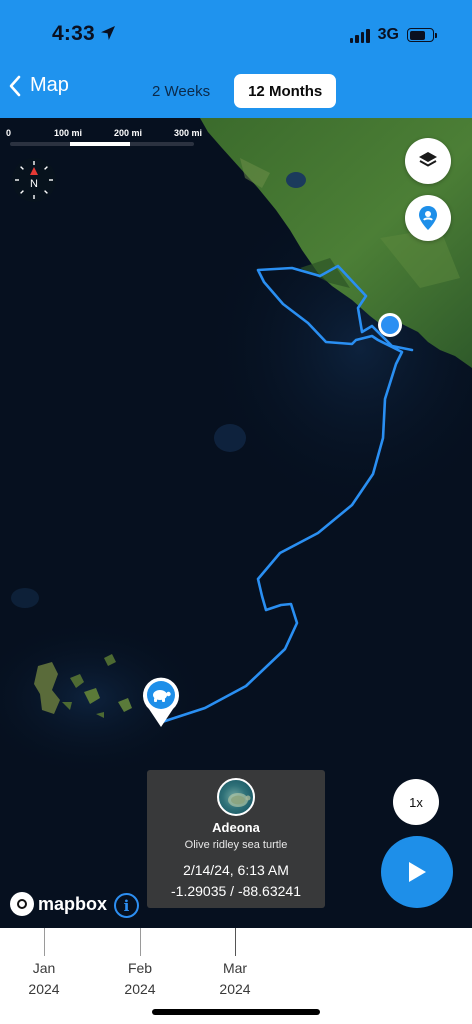 This screenshot has height=1024, width=472. I want to click on location-pin-icon, so click(428, 218).